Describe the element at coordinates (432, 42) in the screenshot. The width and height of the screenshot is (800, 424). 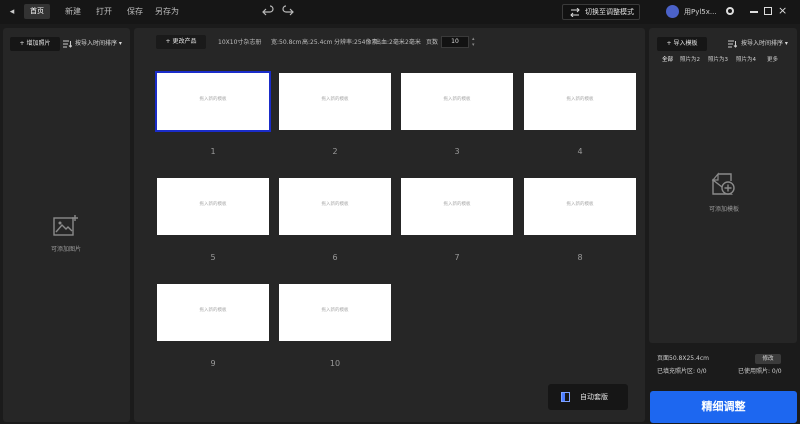
I see `pages-label: 页数` at that location.